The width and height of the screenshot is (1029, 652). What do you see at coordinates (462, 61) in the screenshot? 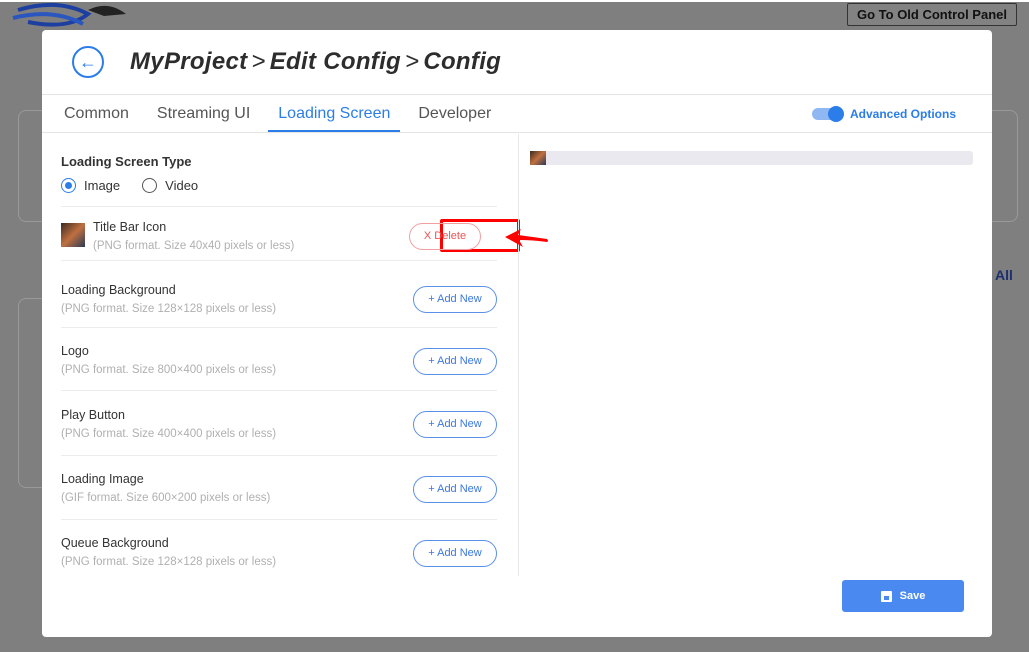
I see `crumb-config: Config` at bounding box center [462, 61].